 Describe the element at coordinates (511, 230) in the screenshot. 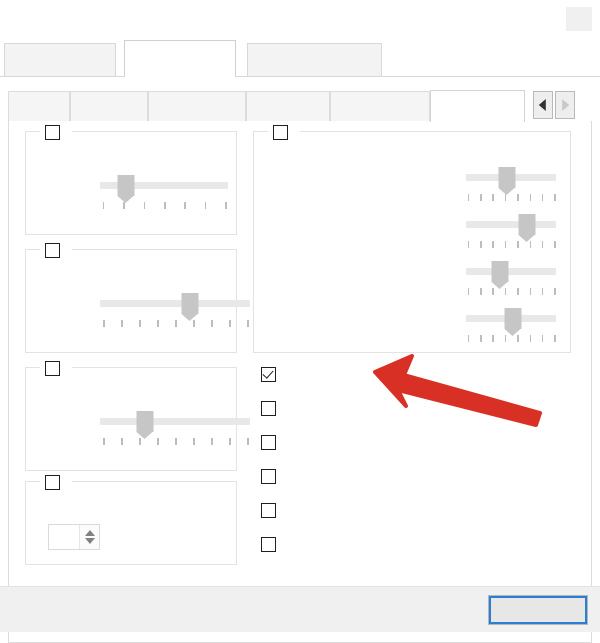

I see `slider-temporal-luma-strength` at that location.